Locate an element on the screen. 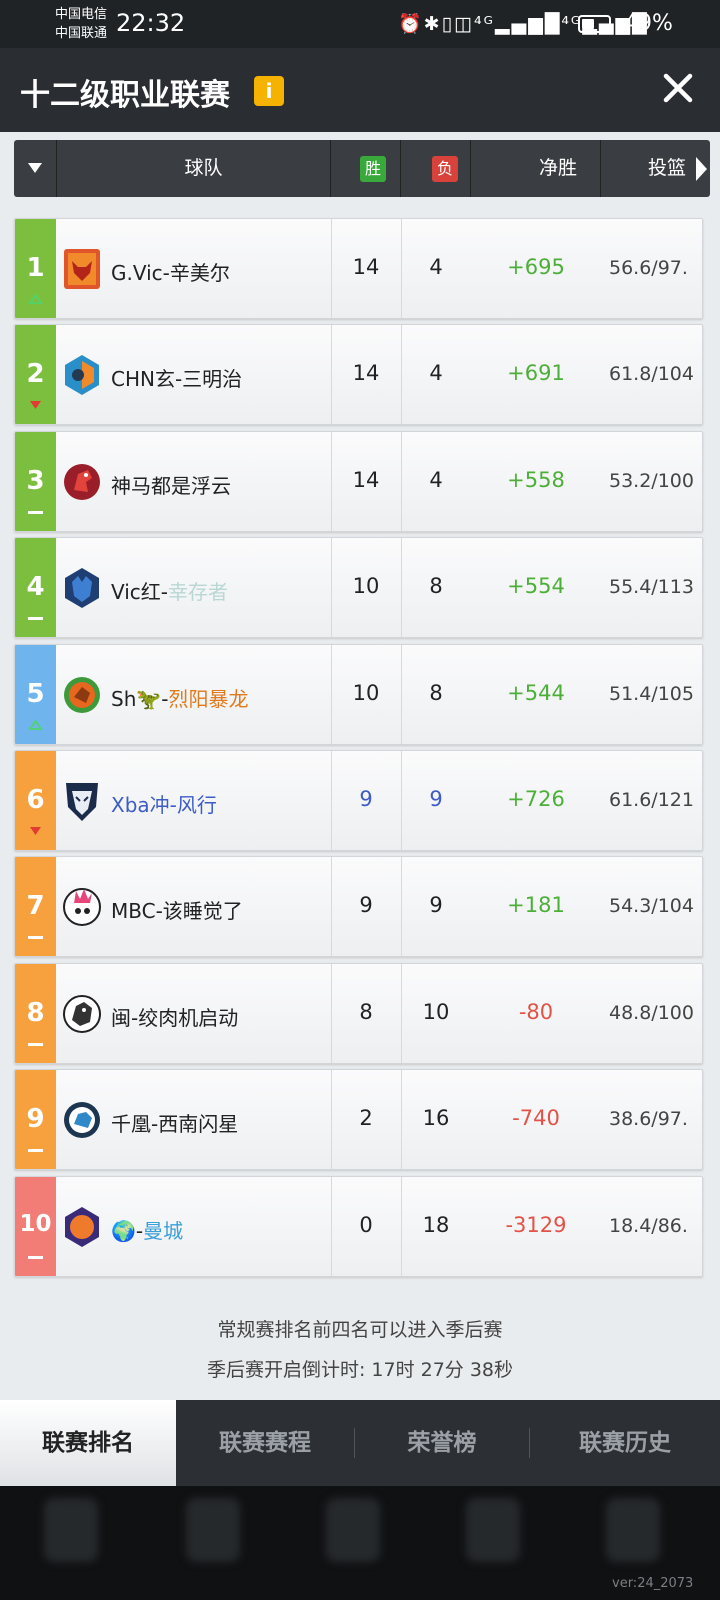 The height and width of the screenshot is (1600, 720). rank-badge: 6 is located at coordinates (35, 800).